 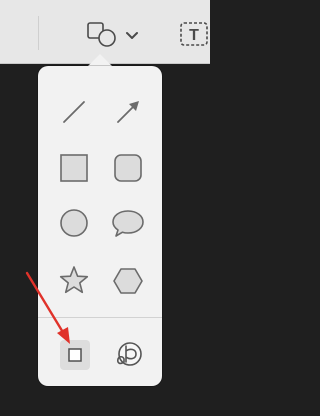 I want to click on hexagon-icon, so click(x=128, y=281).